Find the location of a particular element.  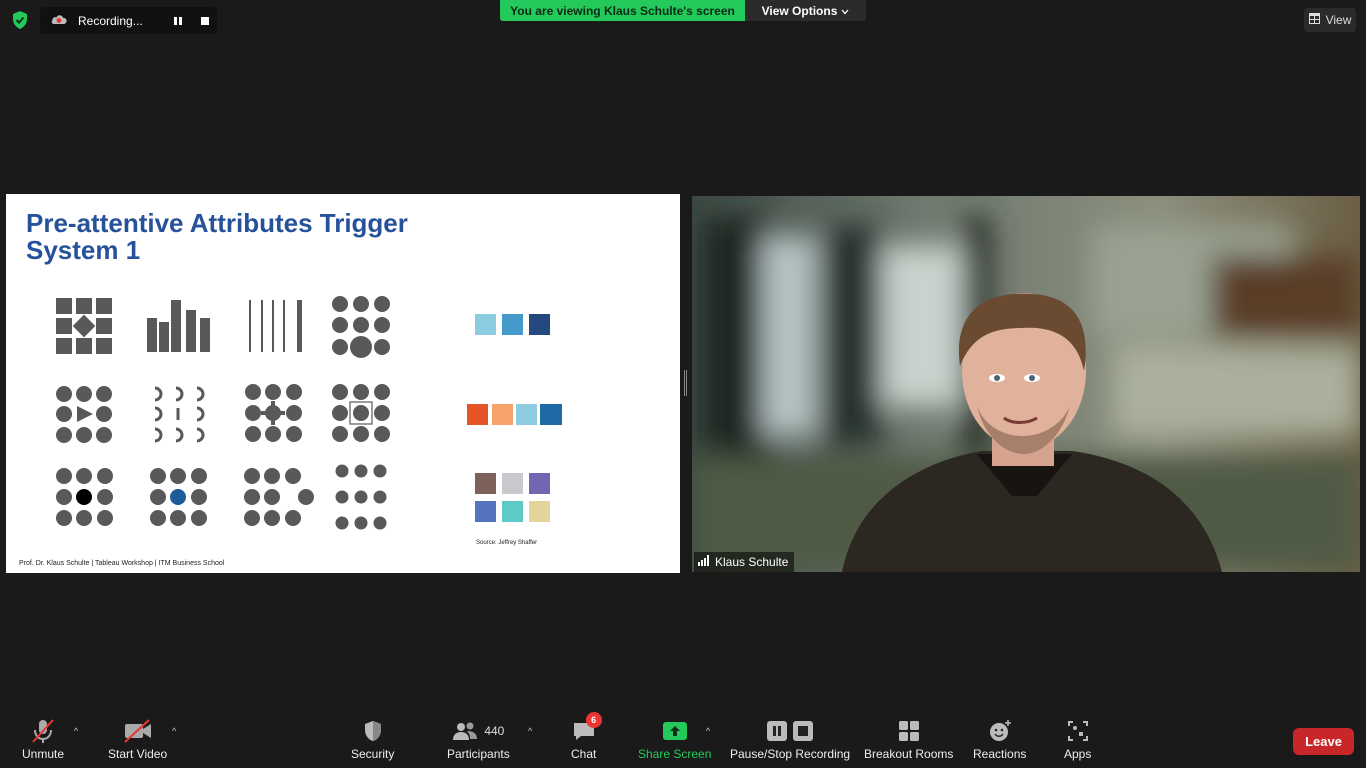

lines-width is located at coordinates (275, 326).